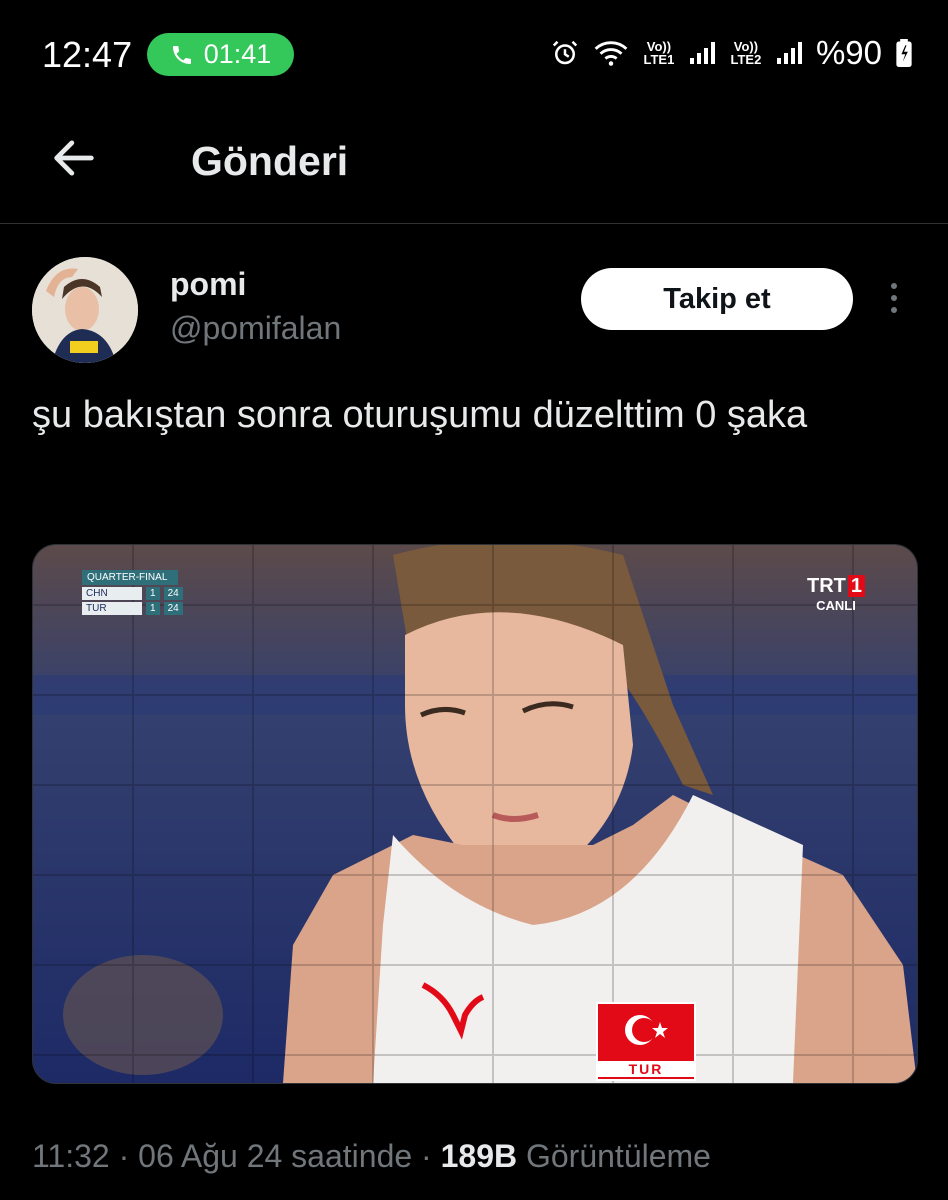 The height and width of the screenshot is (1200, 948). I want to click on jersey-flag-patch: TUR, so click(646, 1041).